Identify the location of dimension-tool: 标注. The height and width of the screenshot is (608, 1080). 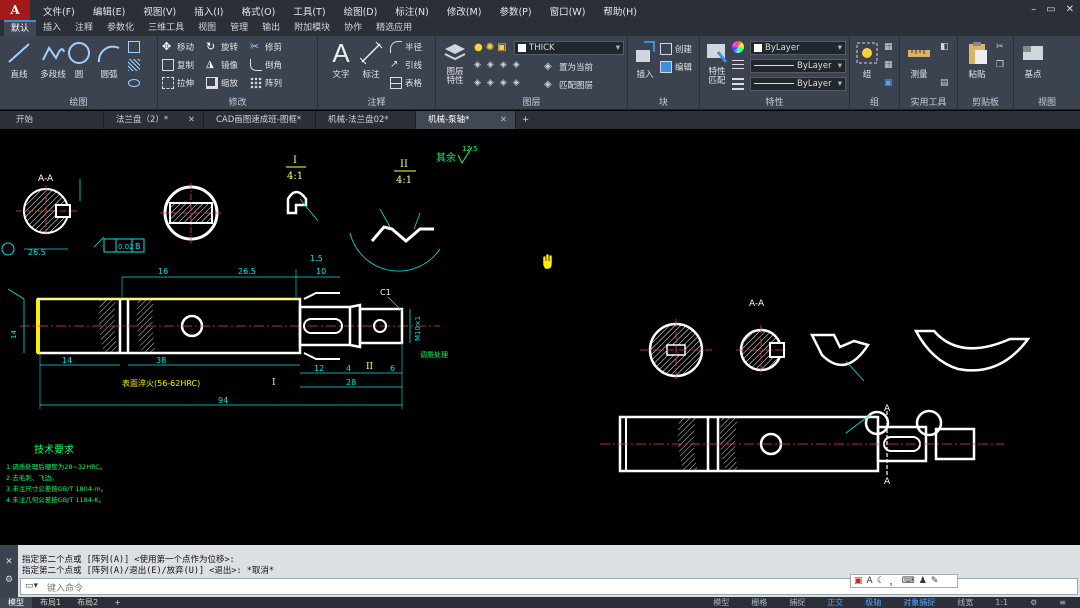
(371, 60).